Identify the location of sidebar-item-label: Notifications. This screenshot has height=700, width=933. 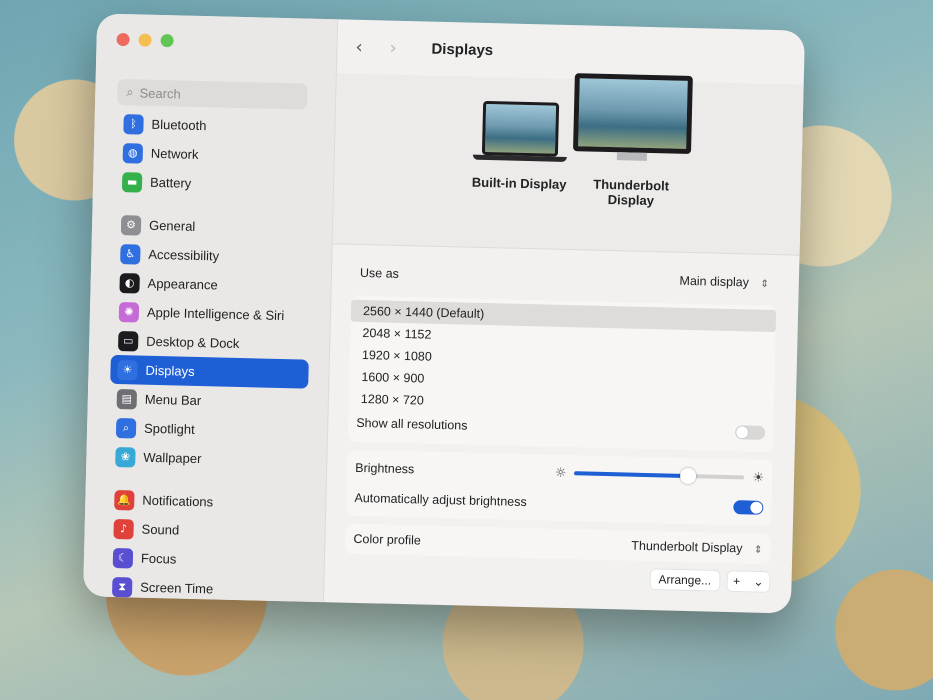
(178, 501).